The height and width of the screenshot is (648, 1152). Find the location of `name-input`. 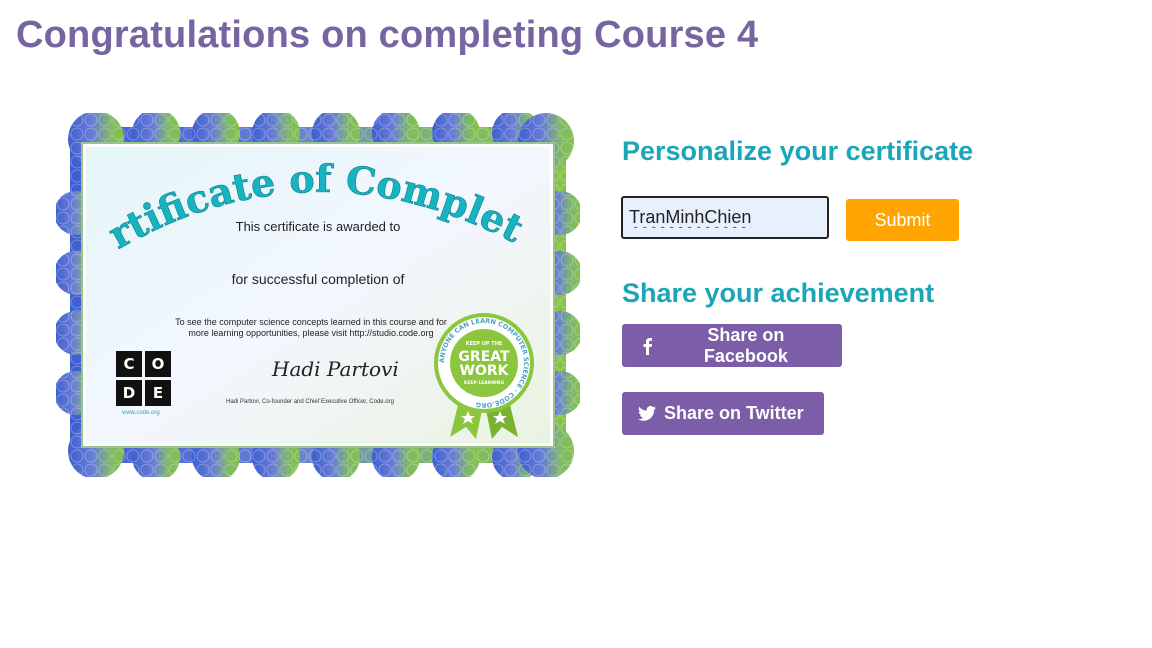

name-input is located at coordinates (725, 217).